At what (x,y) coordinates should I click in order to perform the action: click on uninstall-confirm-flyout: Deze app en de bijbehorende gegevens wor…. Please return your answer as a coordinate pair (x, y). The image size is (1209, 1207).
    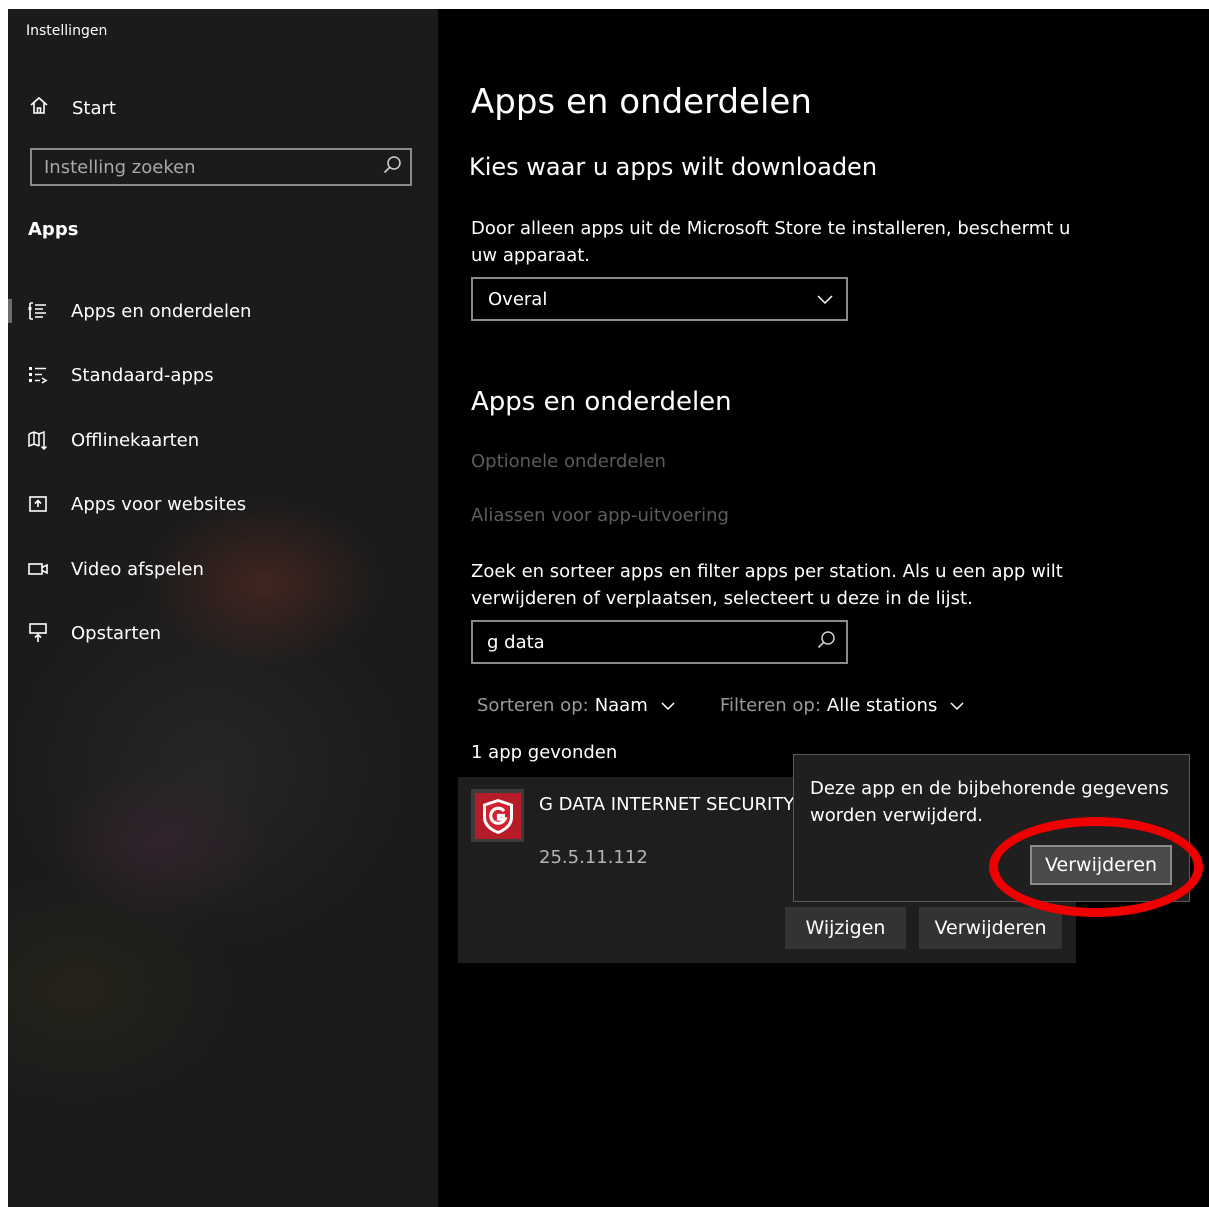
    Looking at the image, I should click on (991, 828).